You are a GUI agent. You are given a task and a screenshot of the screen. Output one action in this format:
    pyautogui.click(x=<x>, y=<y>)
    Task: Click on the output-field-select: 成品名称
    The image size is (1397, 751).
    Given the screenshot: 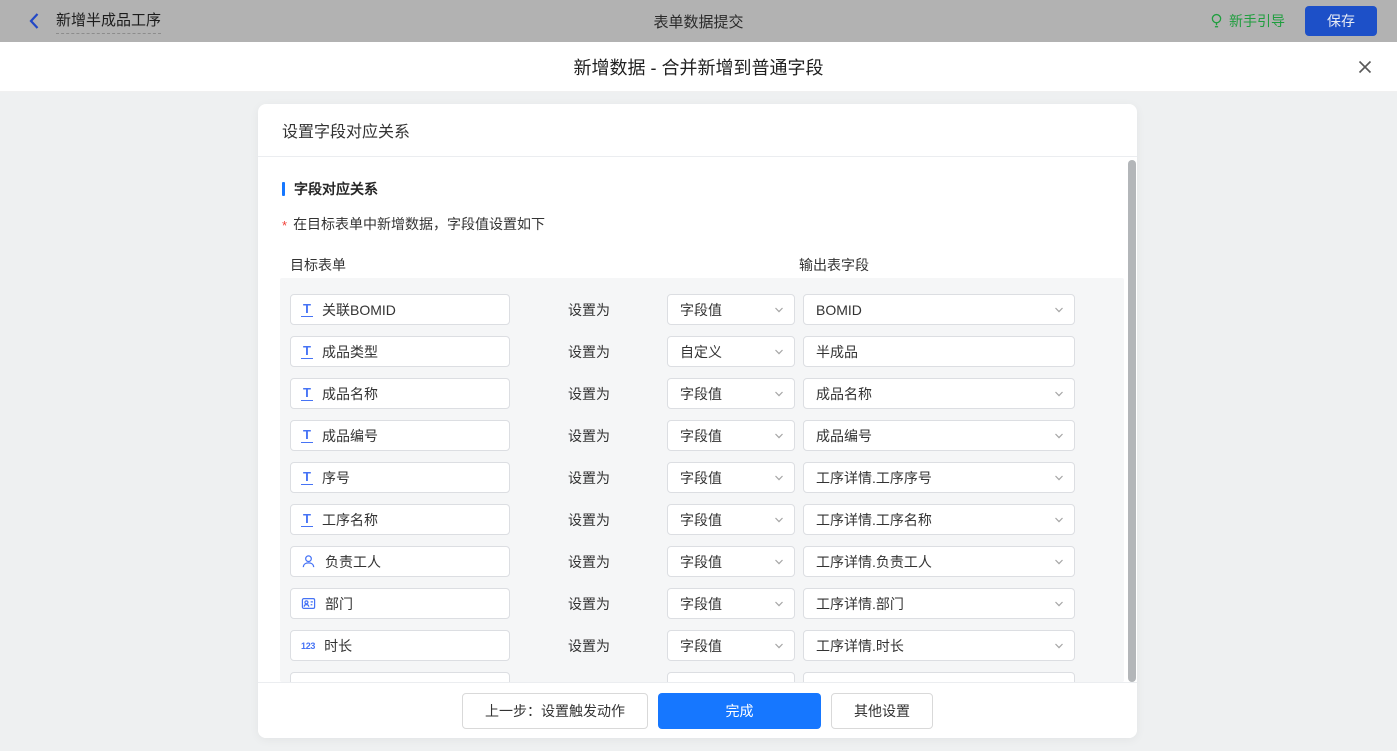 What is the action you would take?
    pyautogui.click(x=939, y=393)
    